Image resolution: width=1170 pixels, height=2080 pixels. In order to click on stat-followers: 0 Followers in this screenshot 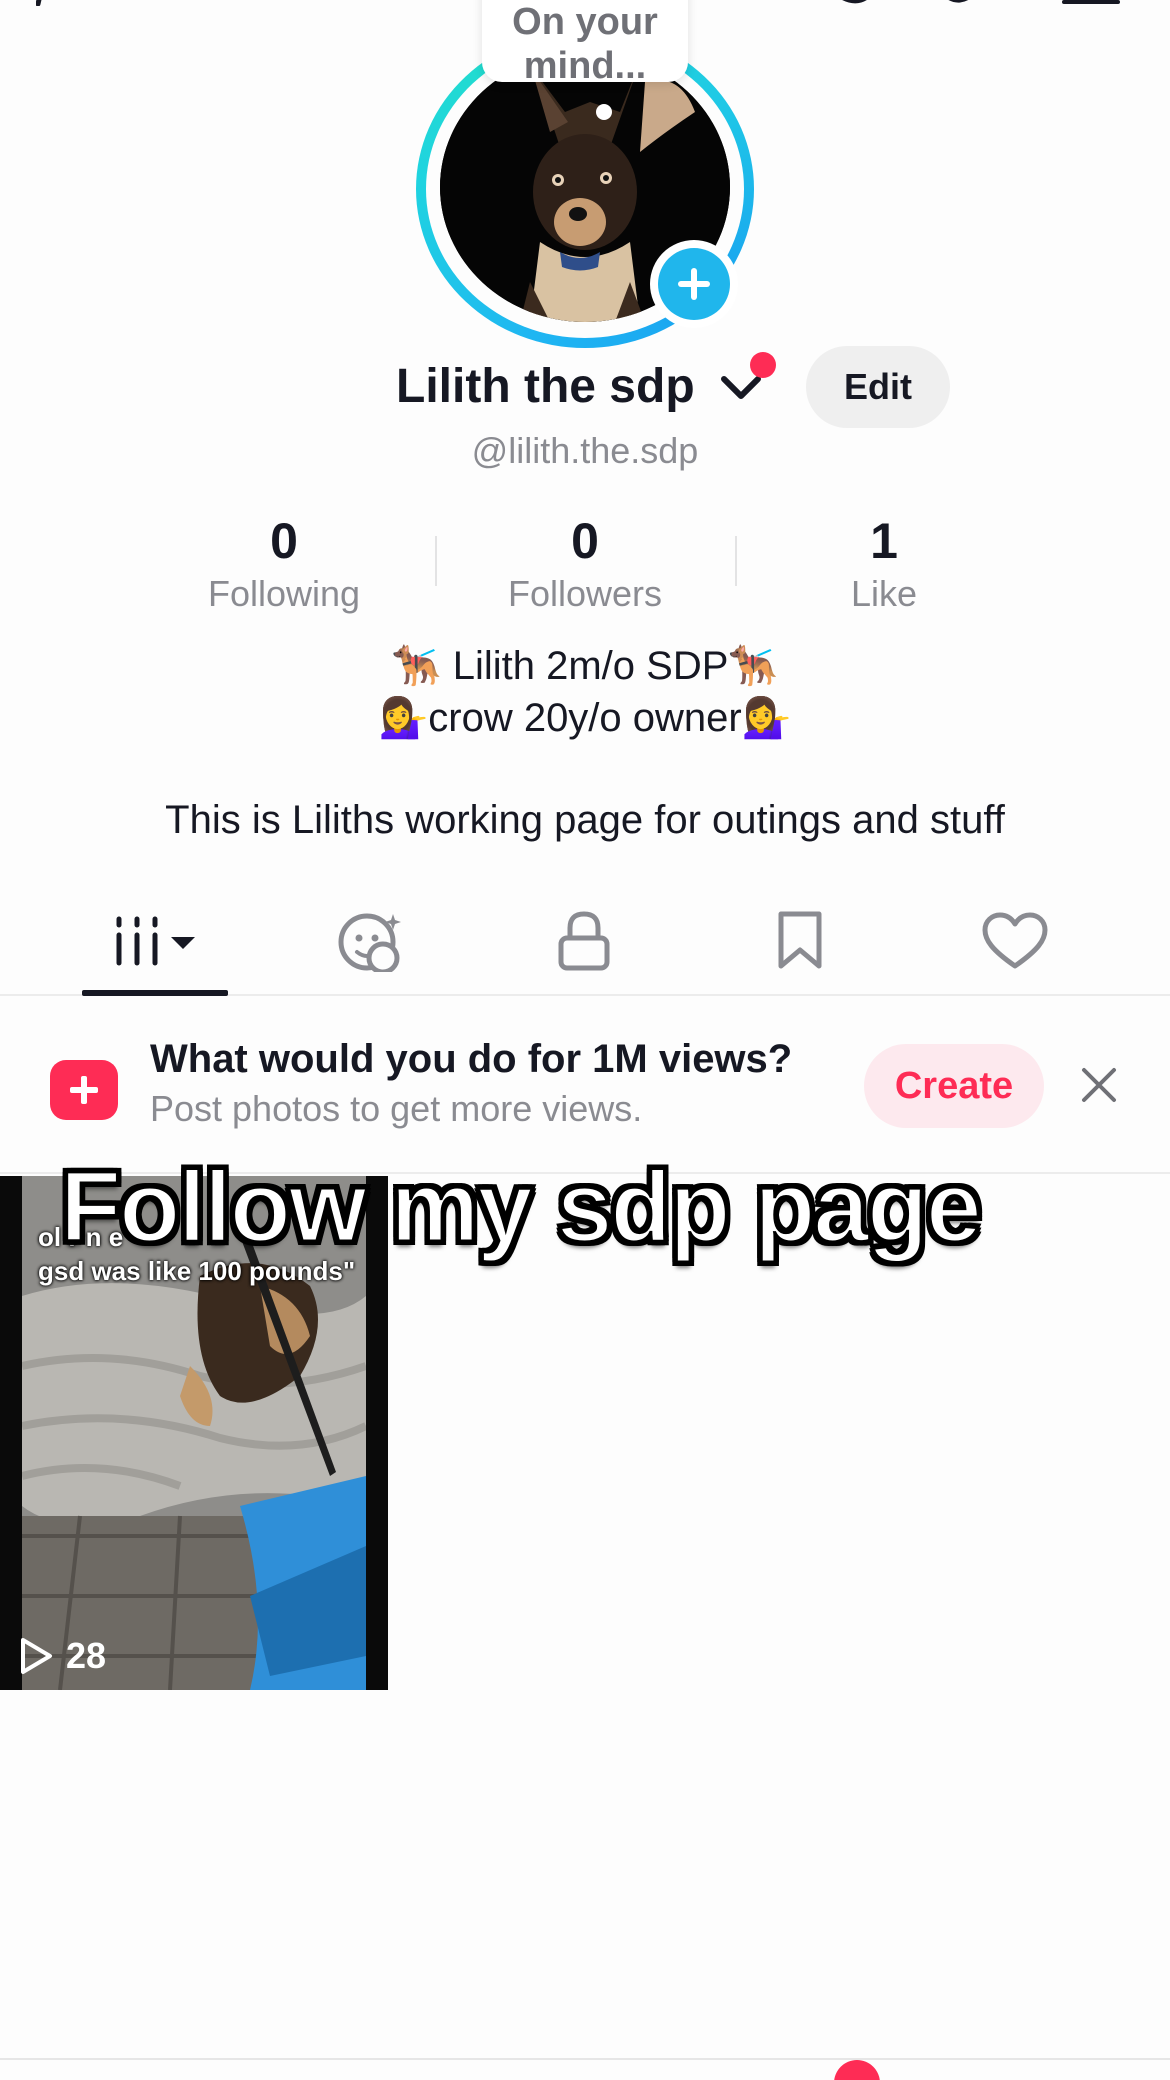, I will do `click(585, 563)`.